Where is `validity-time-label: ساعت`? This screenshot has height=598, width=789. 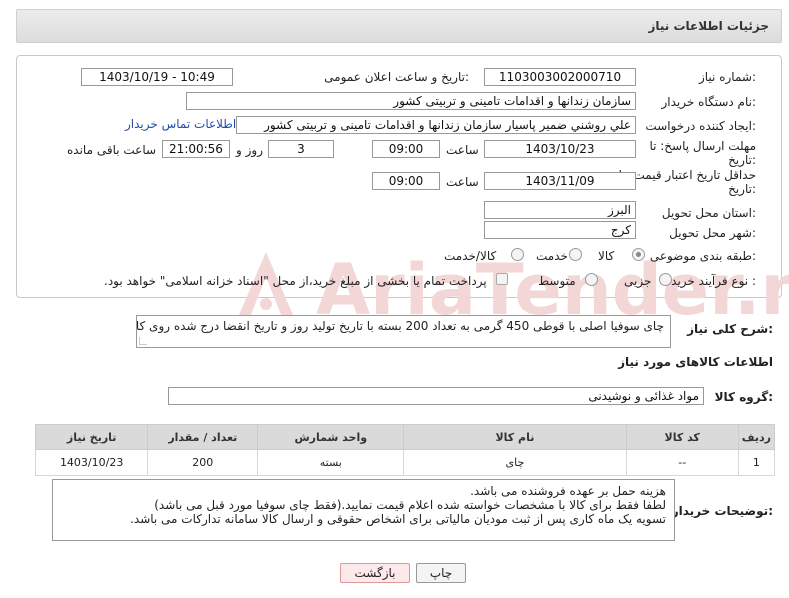 validity-time-label: ساعت is located at coordinates (462, 182).